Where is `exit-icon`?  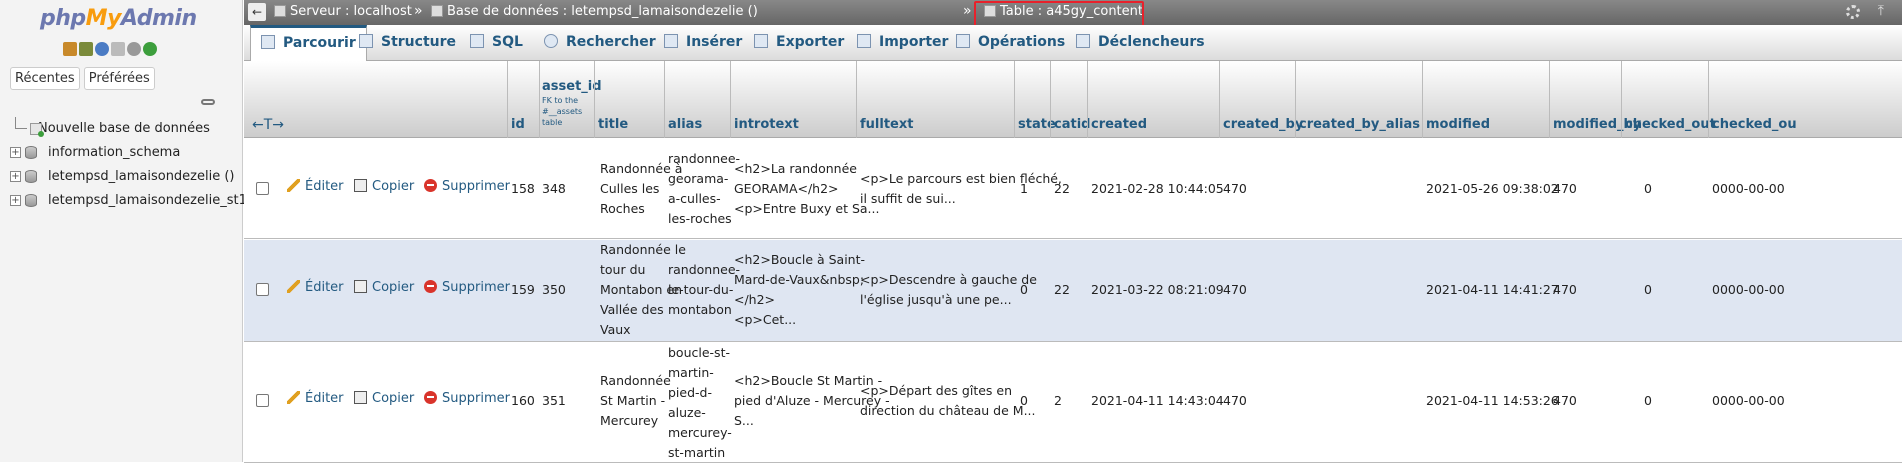
exit-icon is located at coordinates (86, 49).